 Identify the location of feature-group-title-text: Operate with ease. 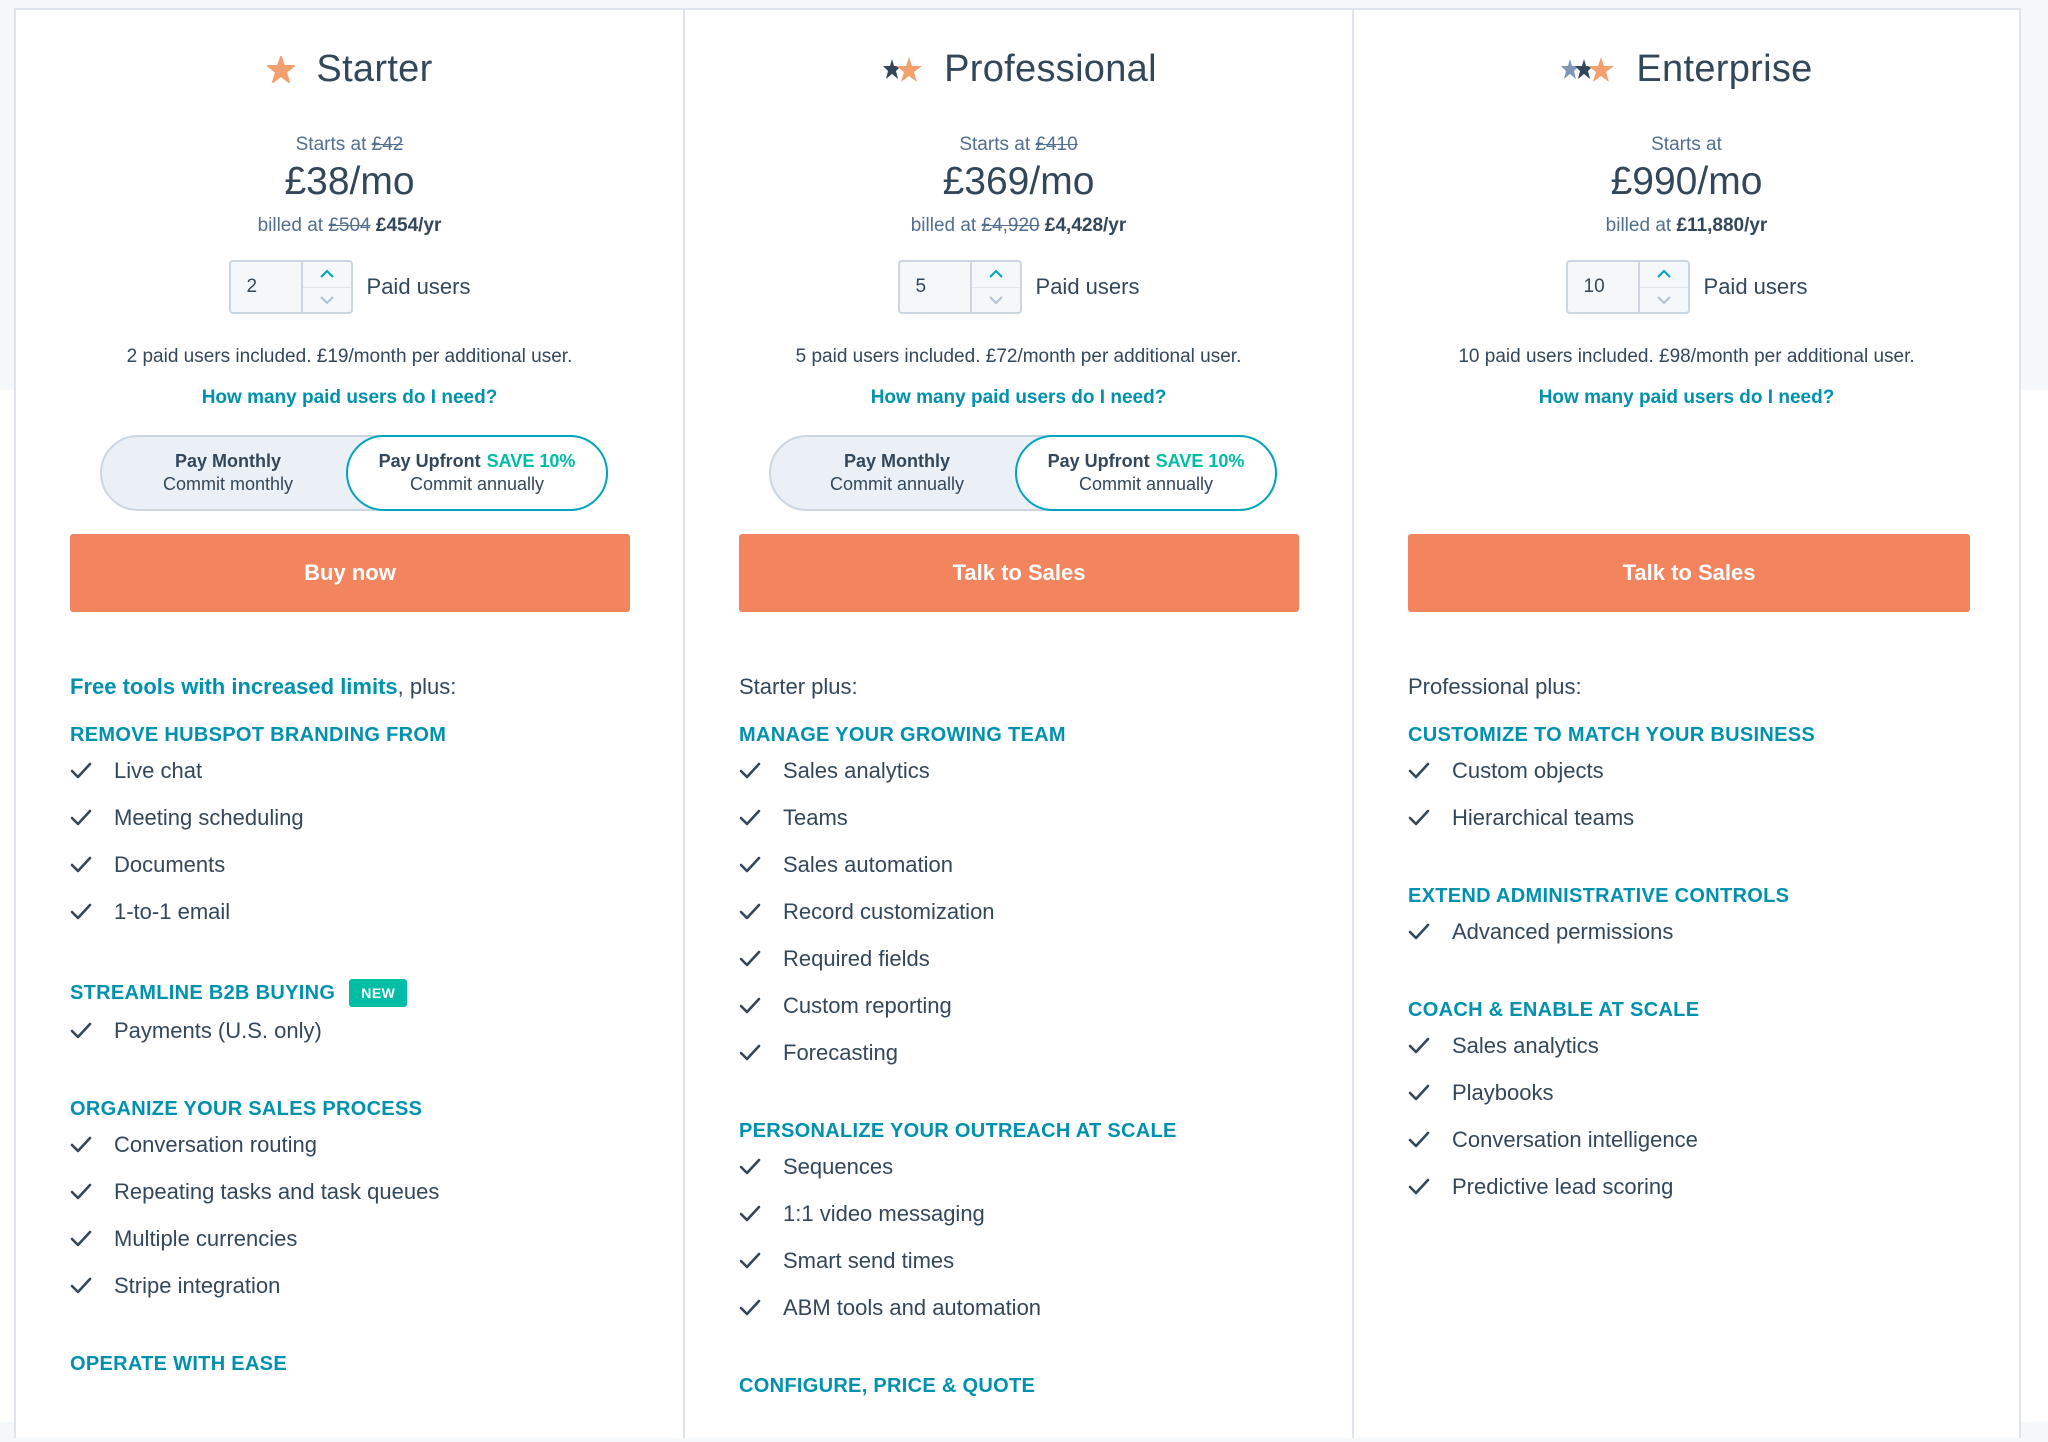
(178, 1364).